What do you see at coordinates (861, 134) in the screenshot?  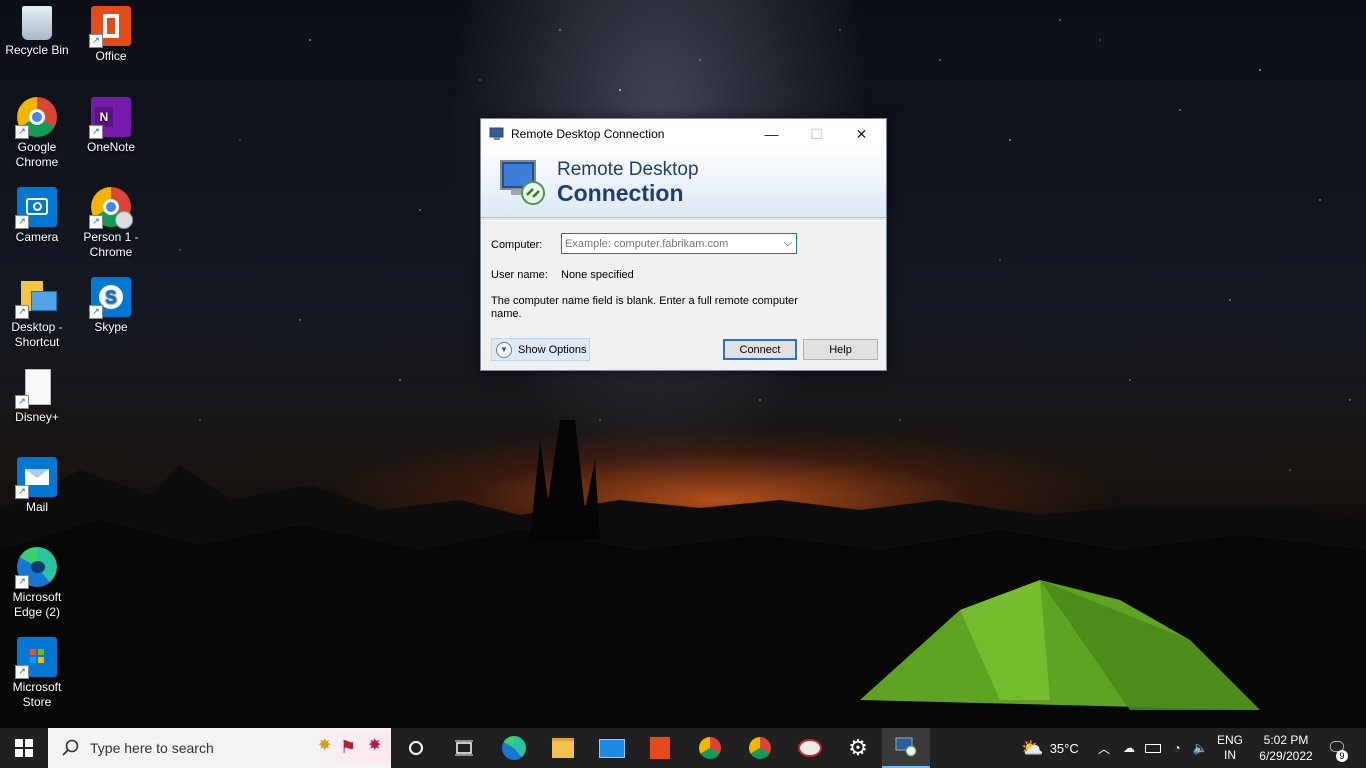 I see `close-button: ✕` at bounding box center [861, 134].